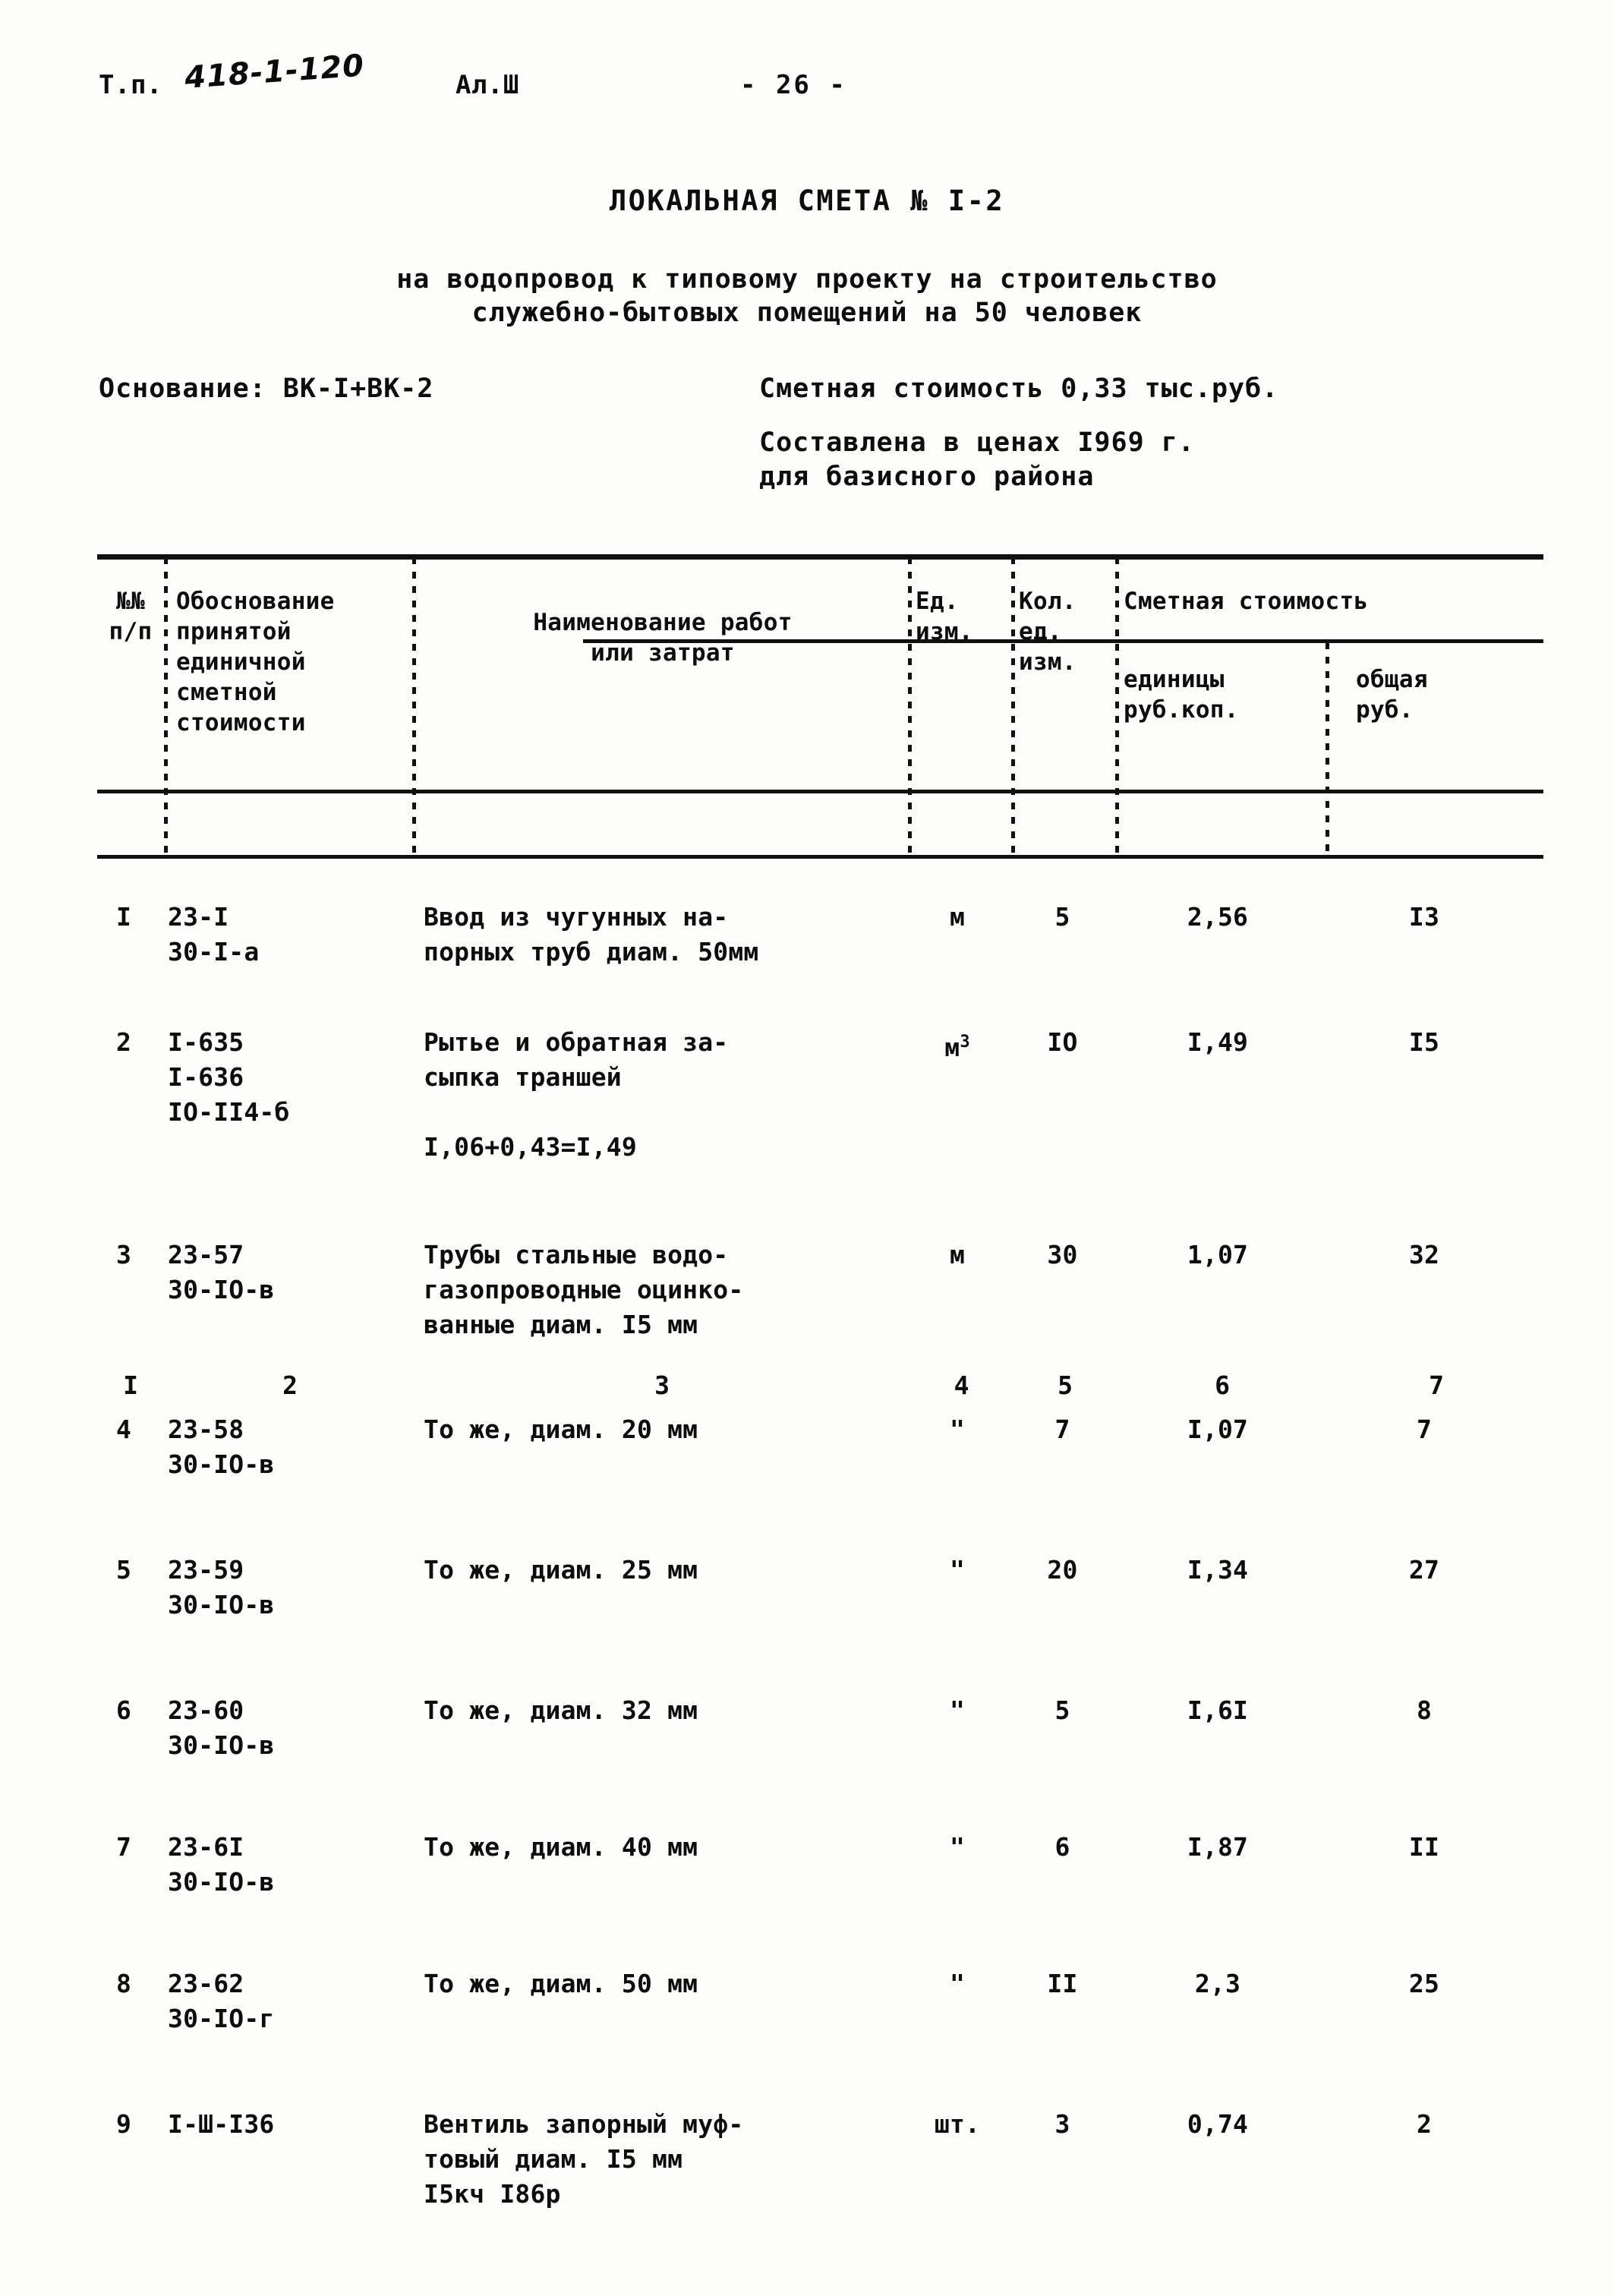  Describe the element at coordinates (1424, 917) in the screenshot. I see `cell-total: I3` at that location.